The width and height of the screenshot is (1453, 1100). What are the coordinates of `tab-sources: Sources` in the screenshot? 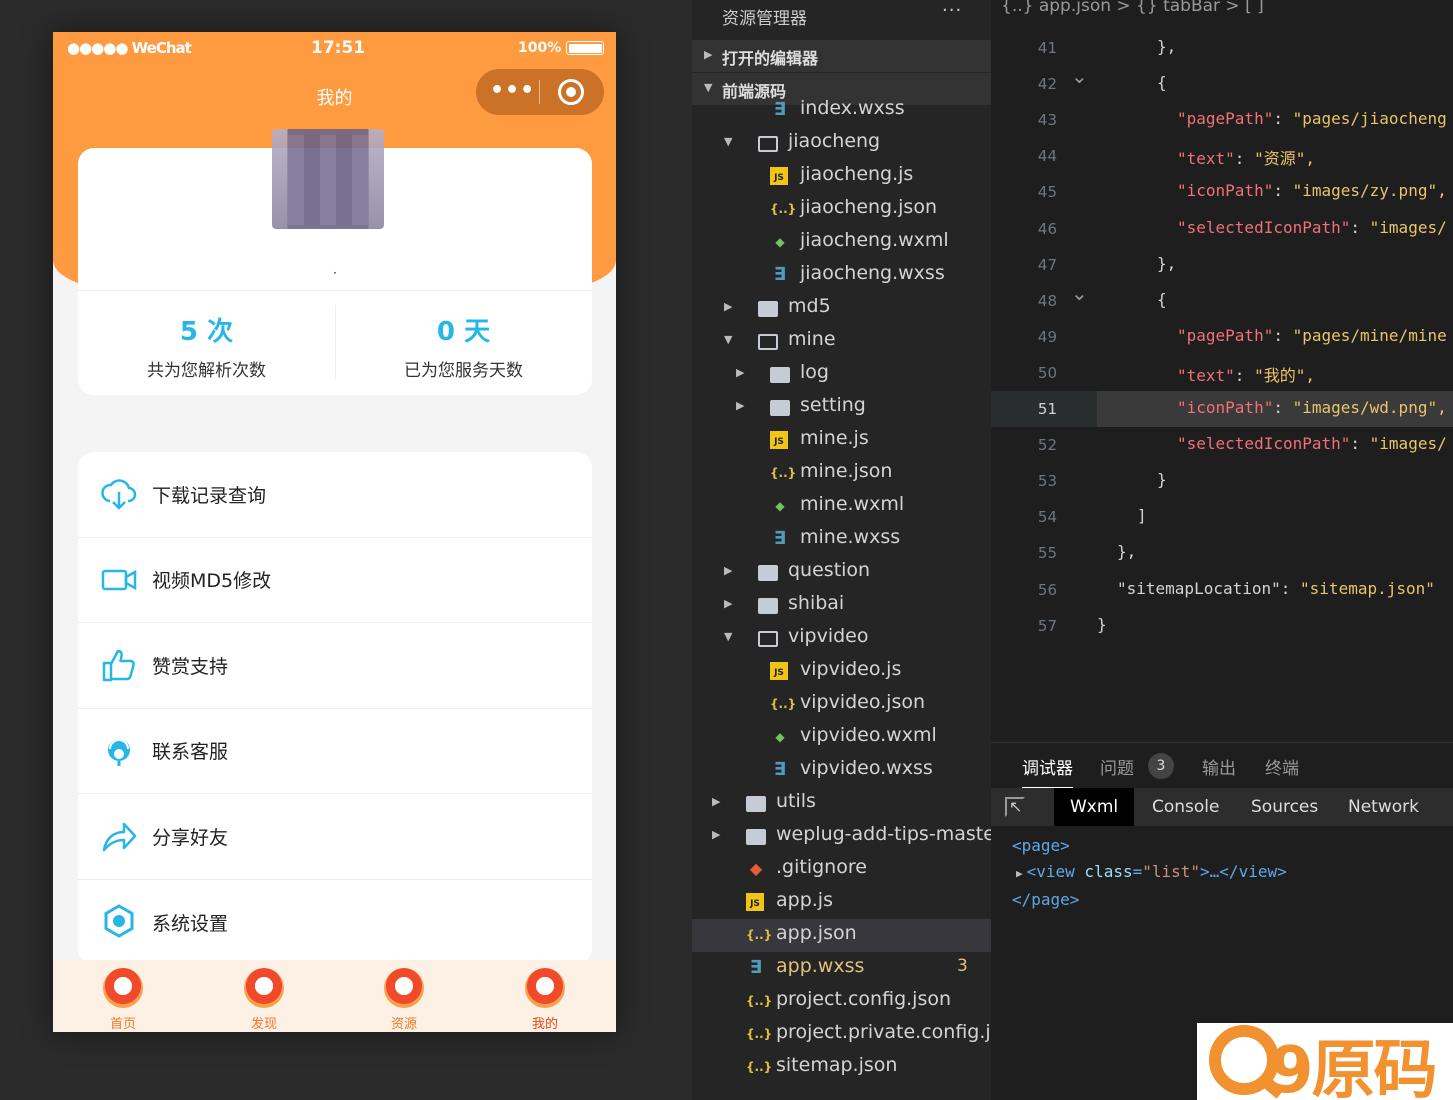 It's located at (1284, 807).